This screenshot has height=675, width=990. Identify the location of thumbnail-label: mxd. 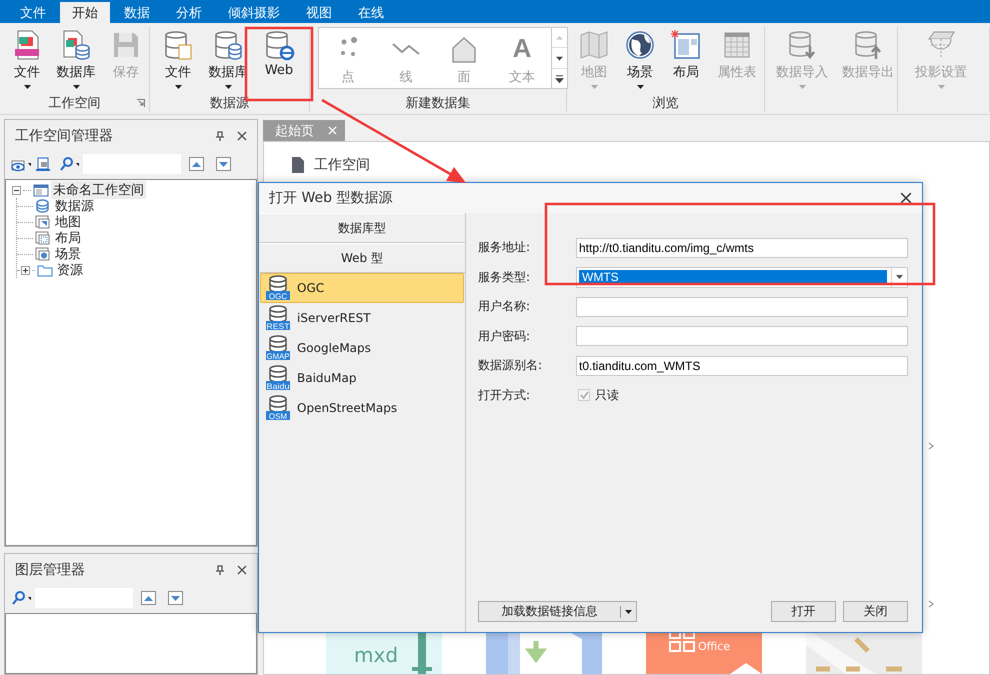
(376, 655).